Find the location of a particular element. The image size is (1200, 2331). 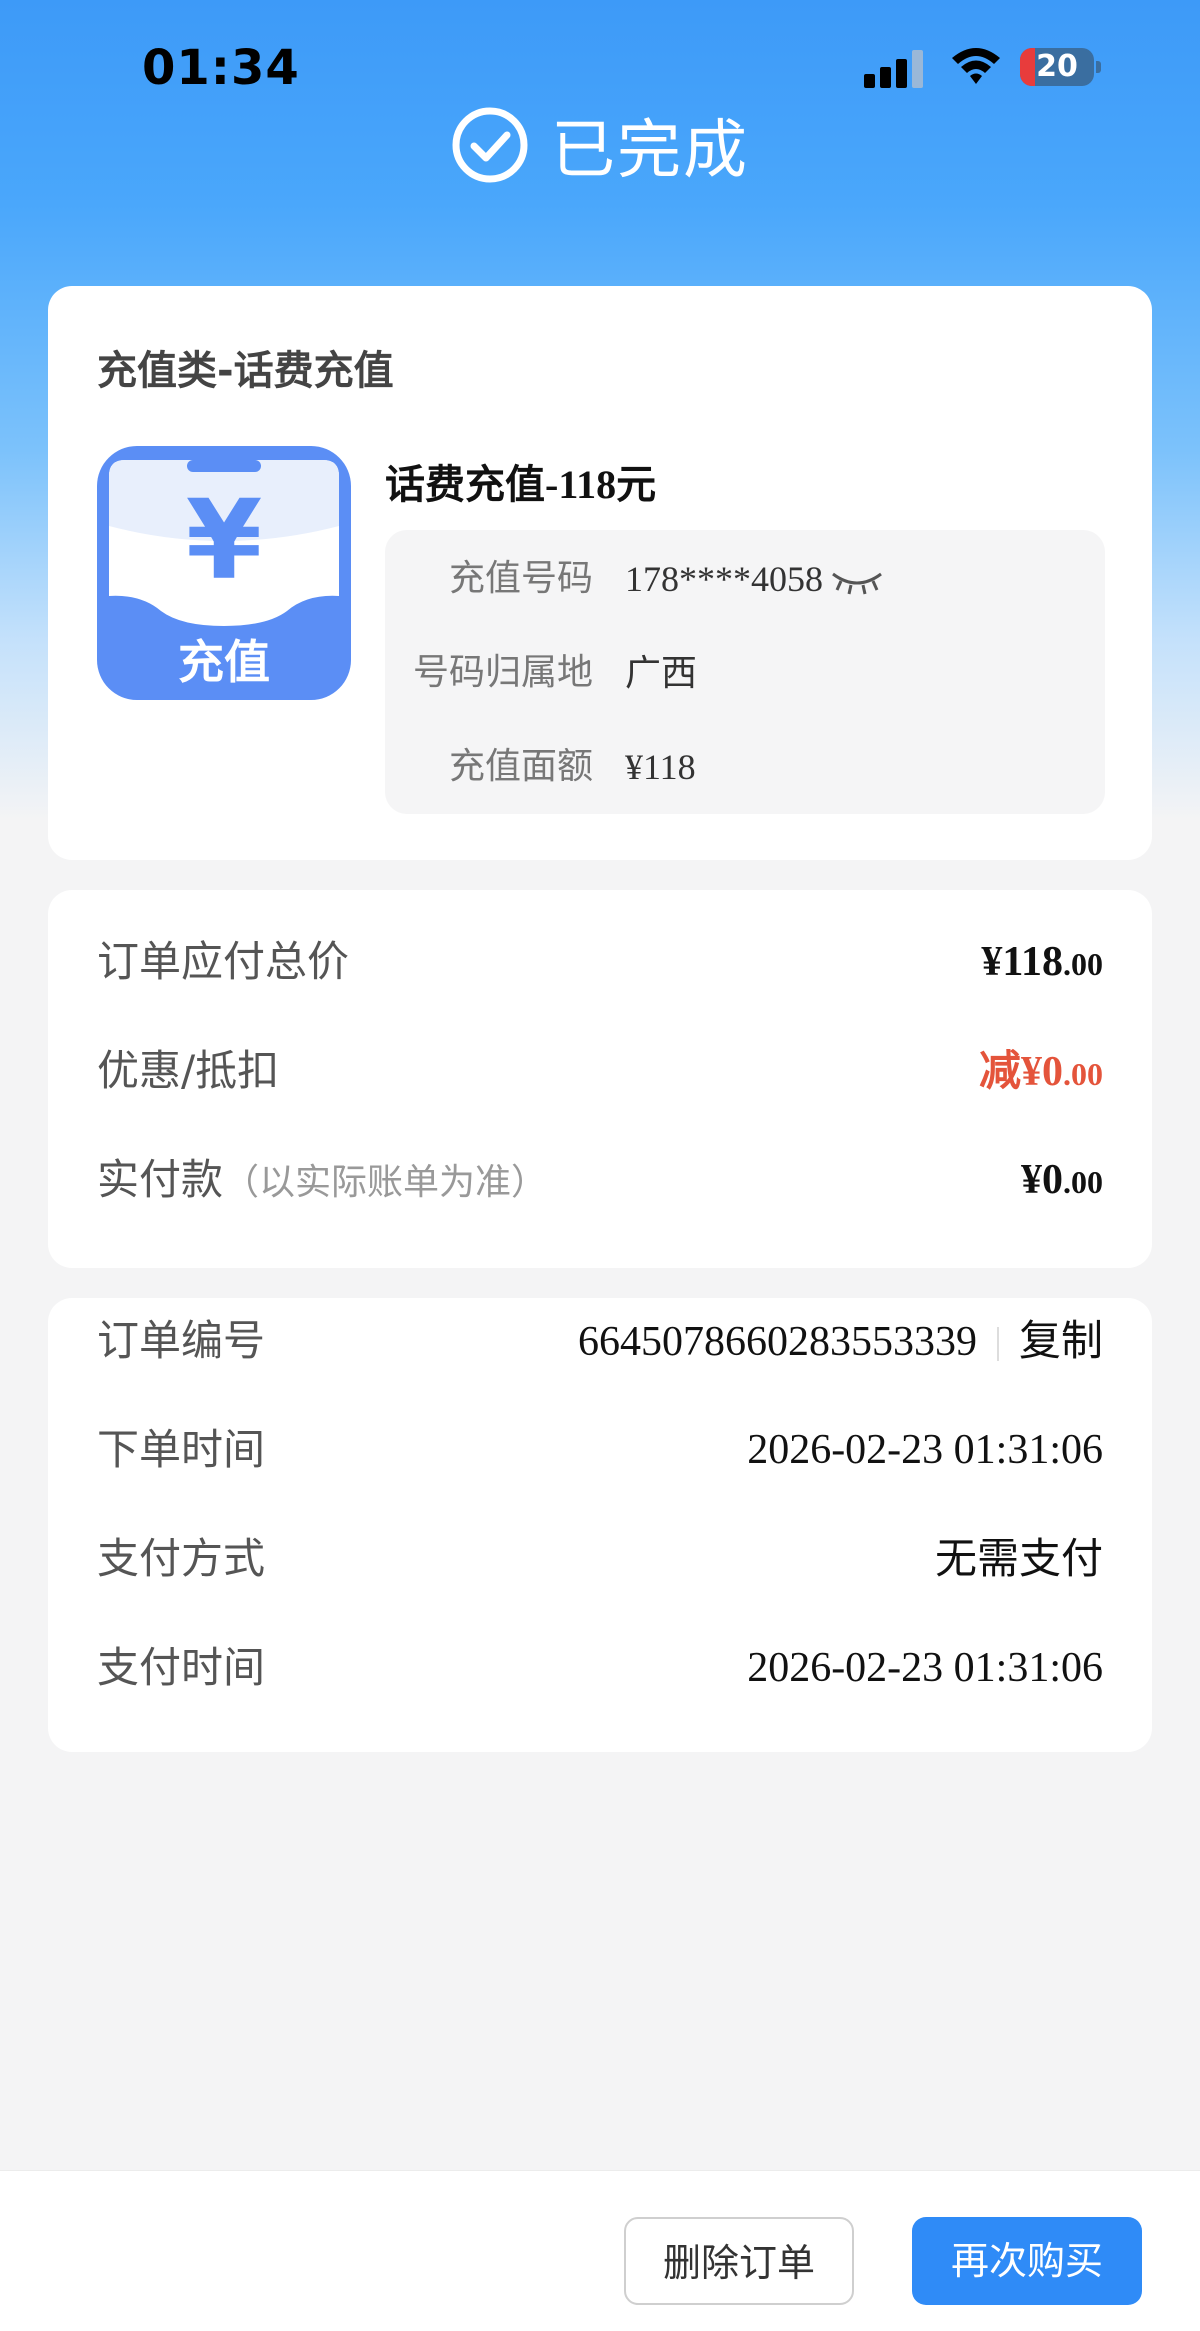

order-number-row: 订单编号 6645078660283553339 复制 is located at coordinates (600, 1341).